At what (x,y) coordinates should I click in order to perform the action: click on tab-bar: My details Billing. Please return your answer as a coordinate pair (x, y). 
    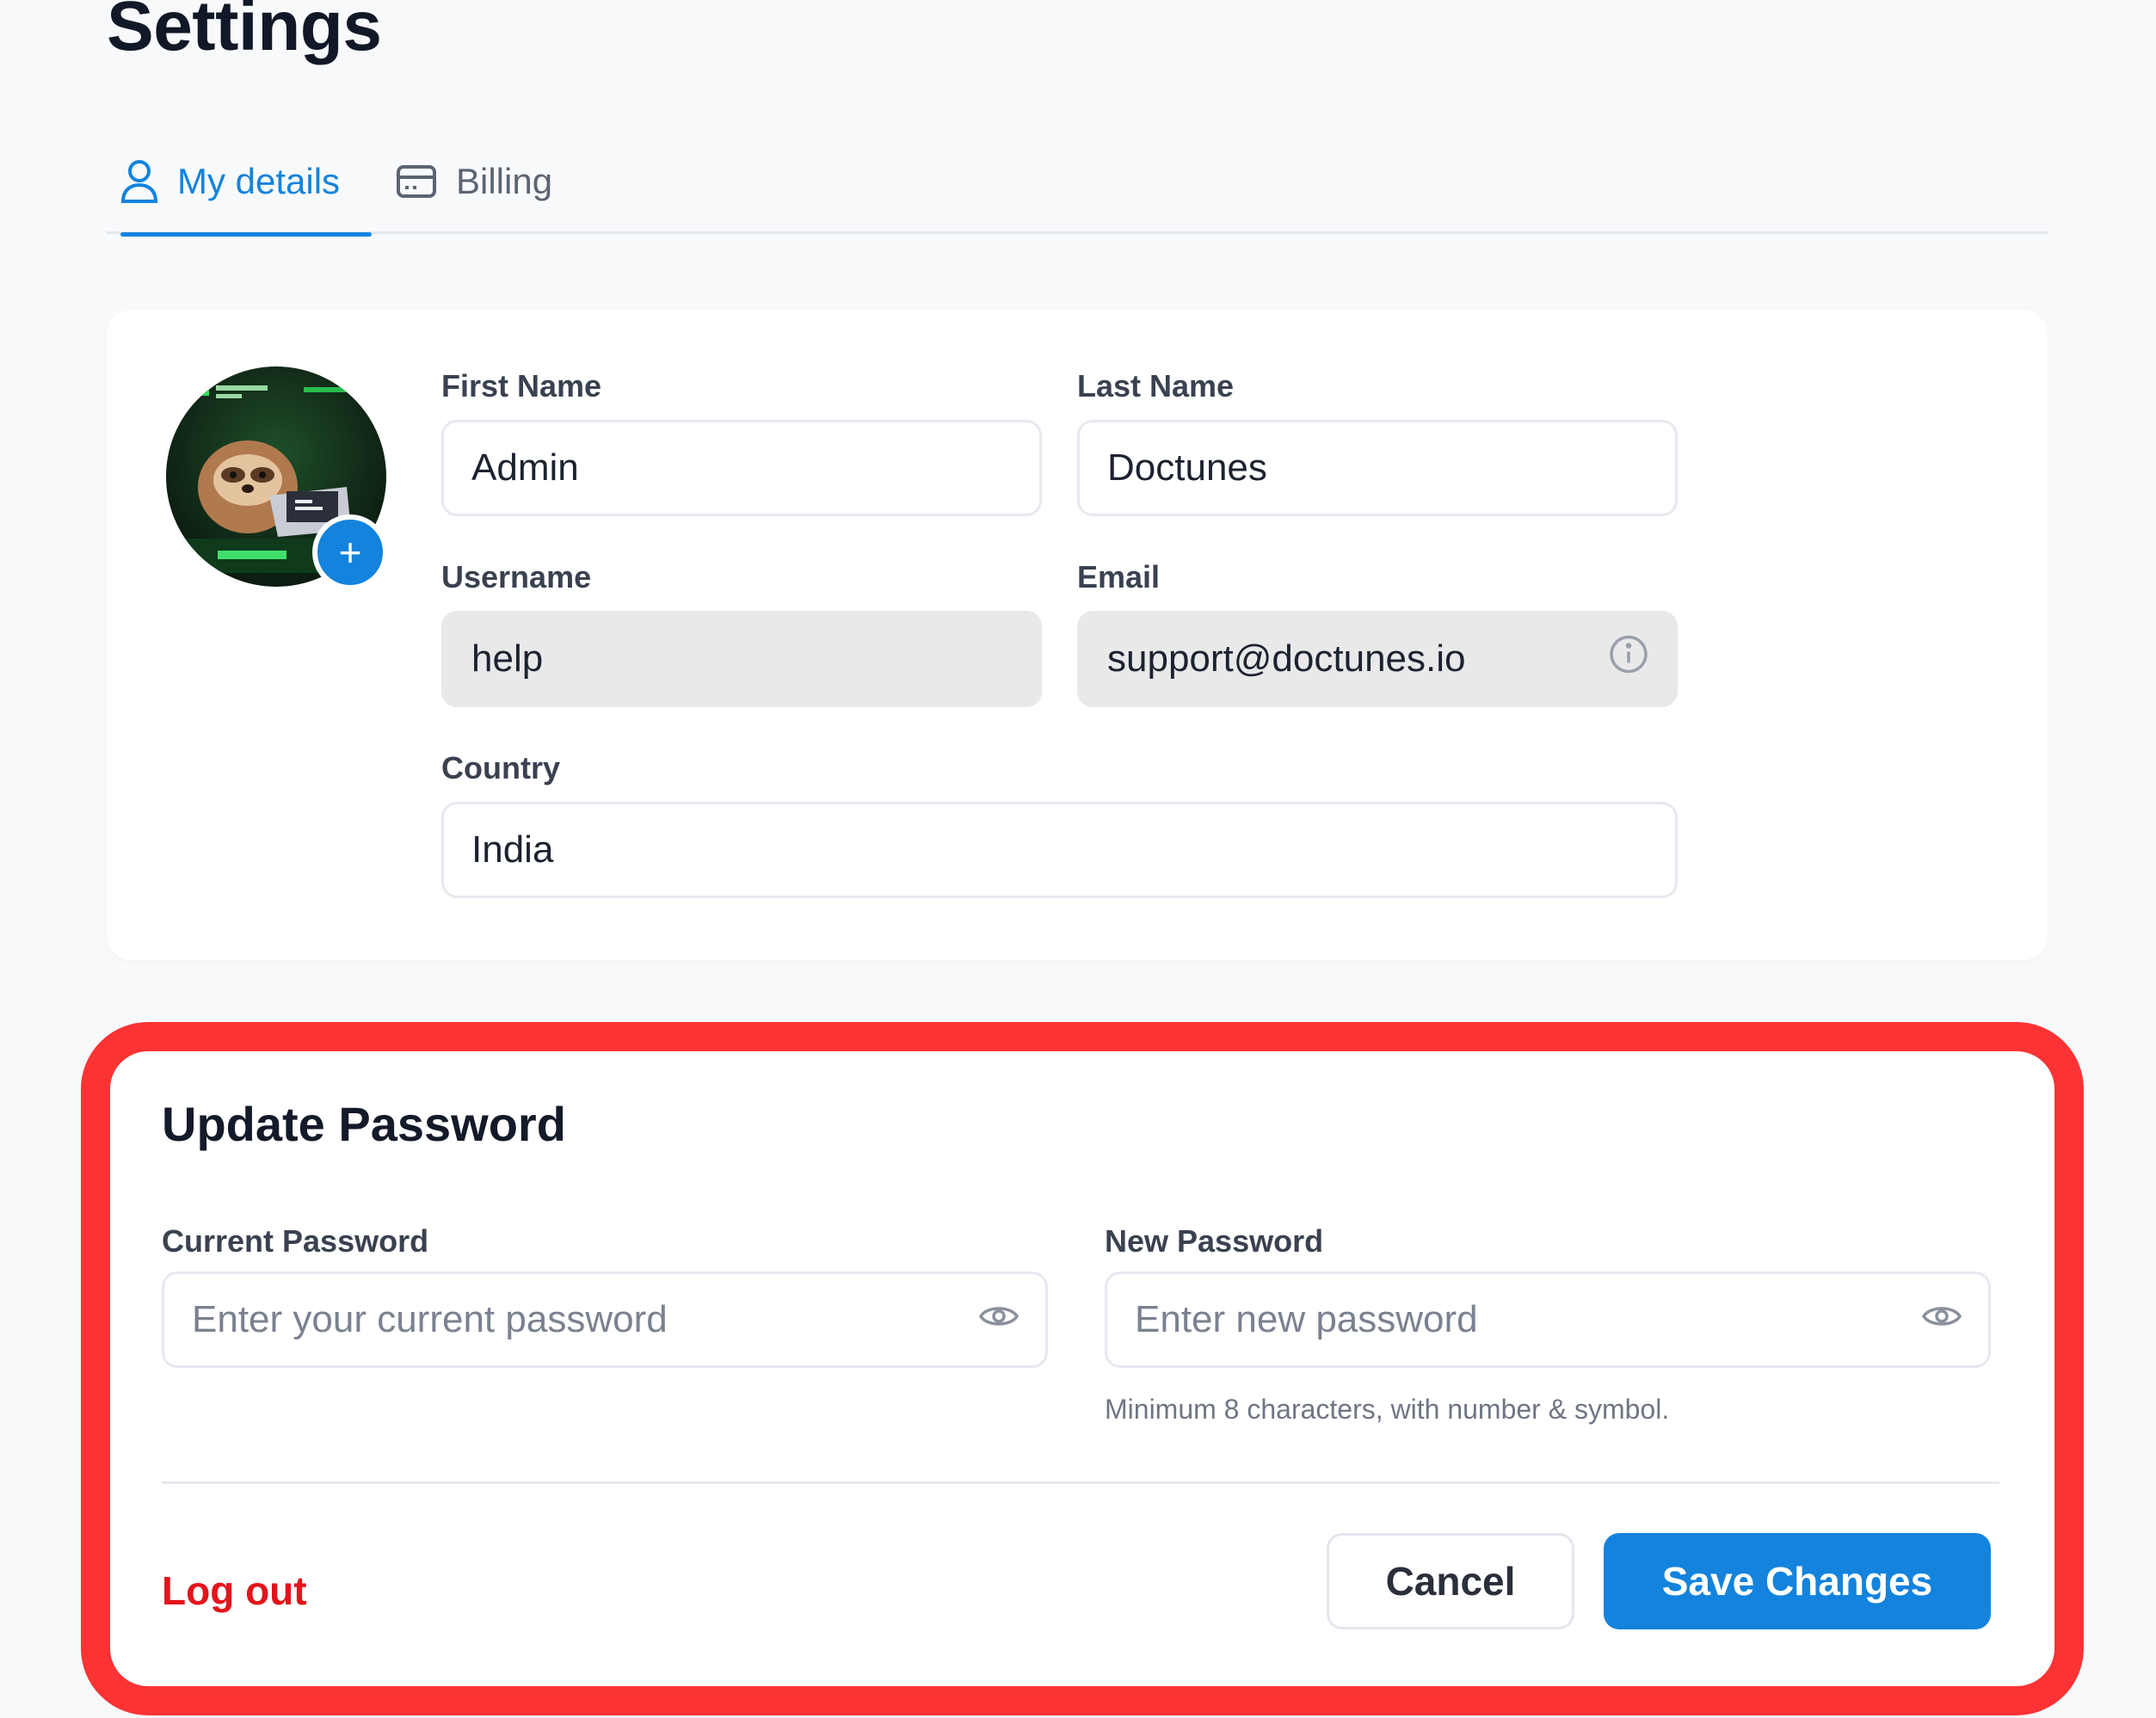
    Looking at the image, I should click on (1077, 183).